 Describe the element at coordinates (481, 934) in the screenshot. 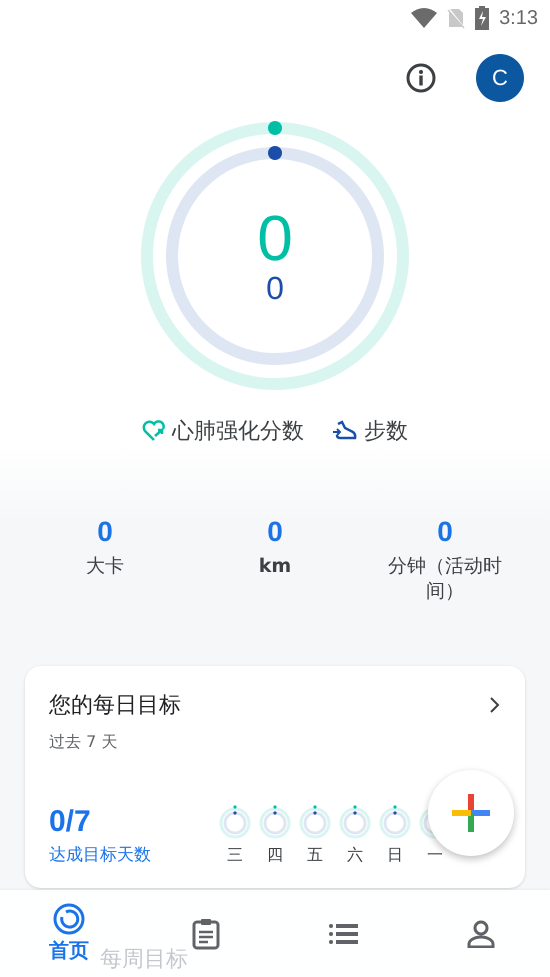

I see `person-icon` at that location.